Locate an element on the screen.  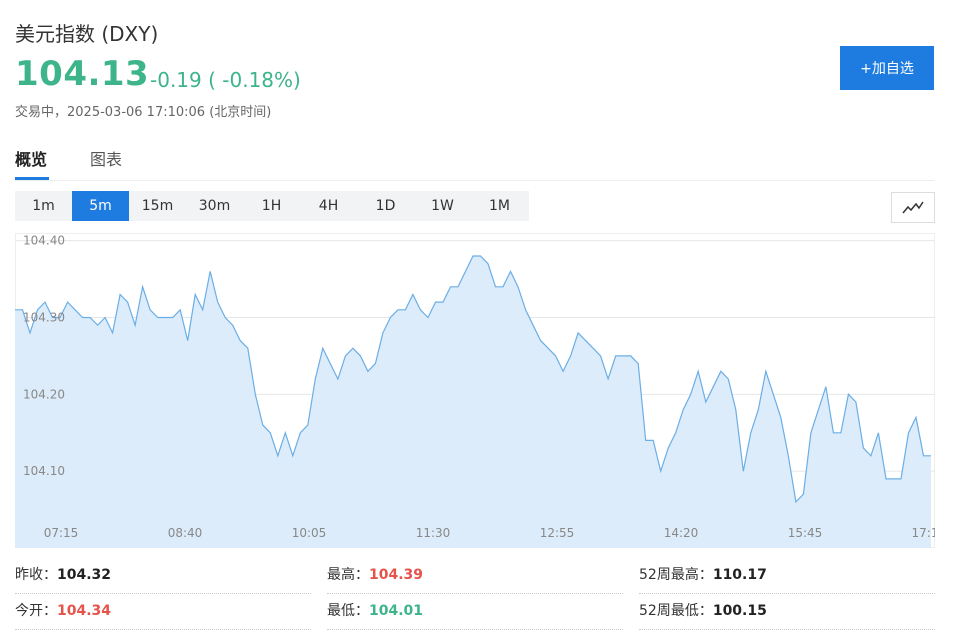
add-to-watchlist-button: +加自选 is located at coordinates (887, 68).